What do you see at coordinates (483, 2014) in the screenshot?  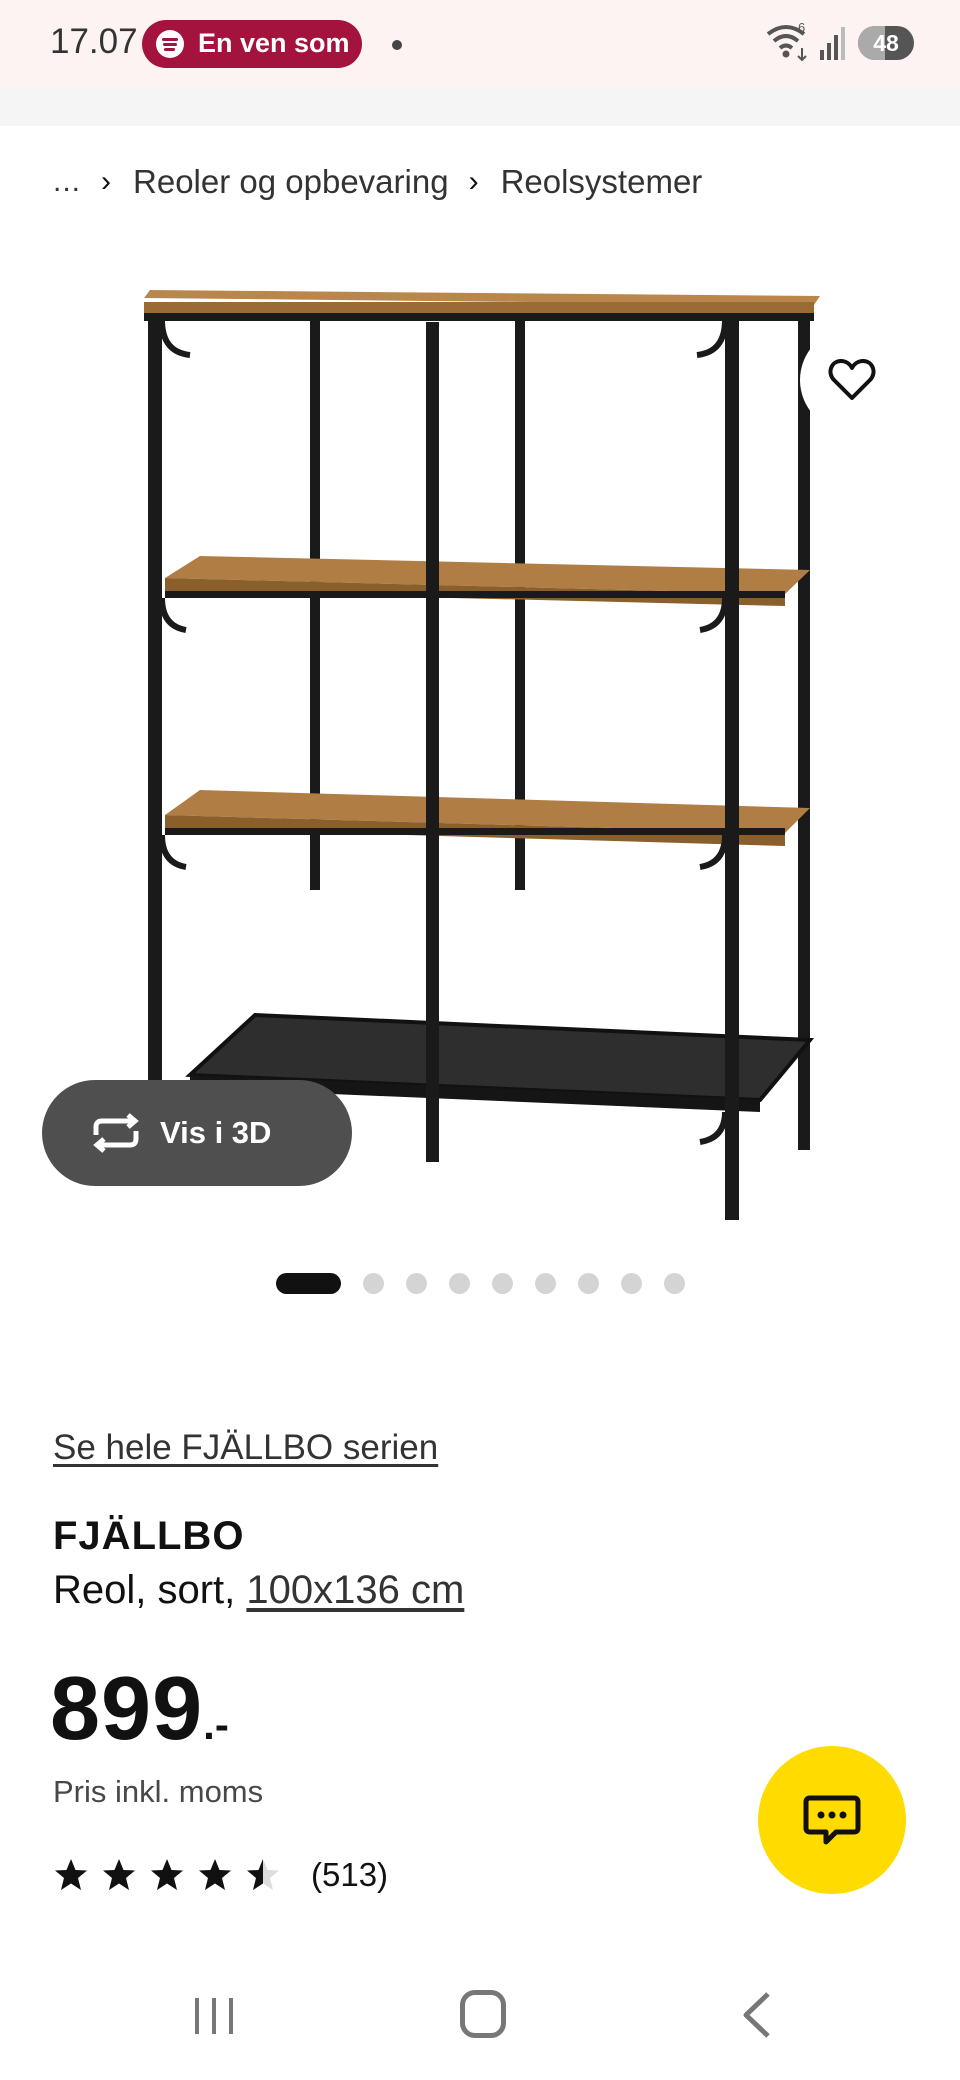 I see `home-button` at bounding box center [483, 2014].